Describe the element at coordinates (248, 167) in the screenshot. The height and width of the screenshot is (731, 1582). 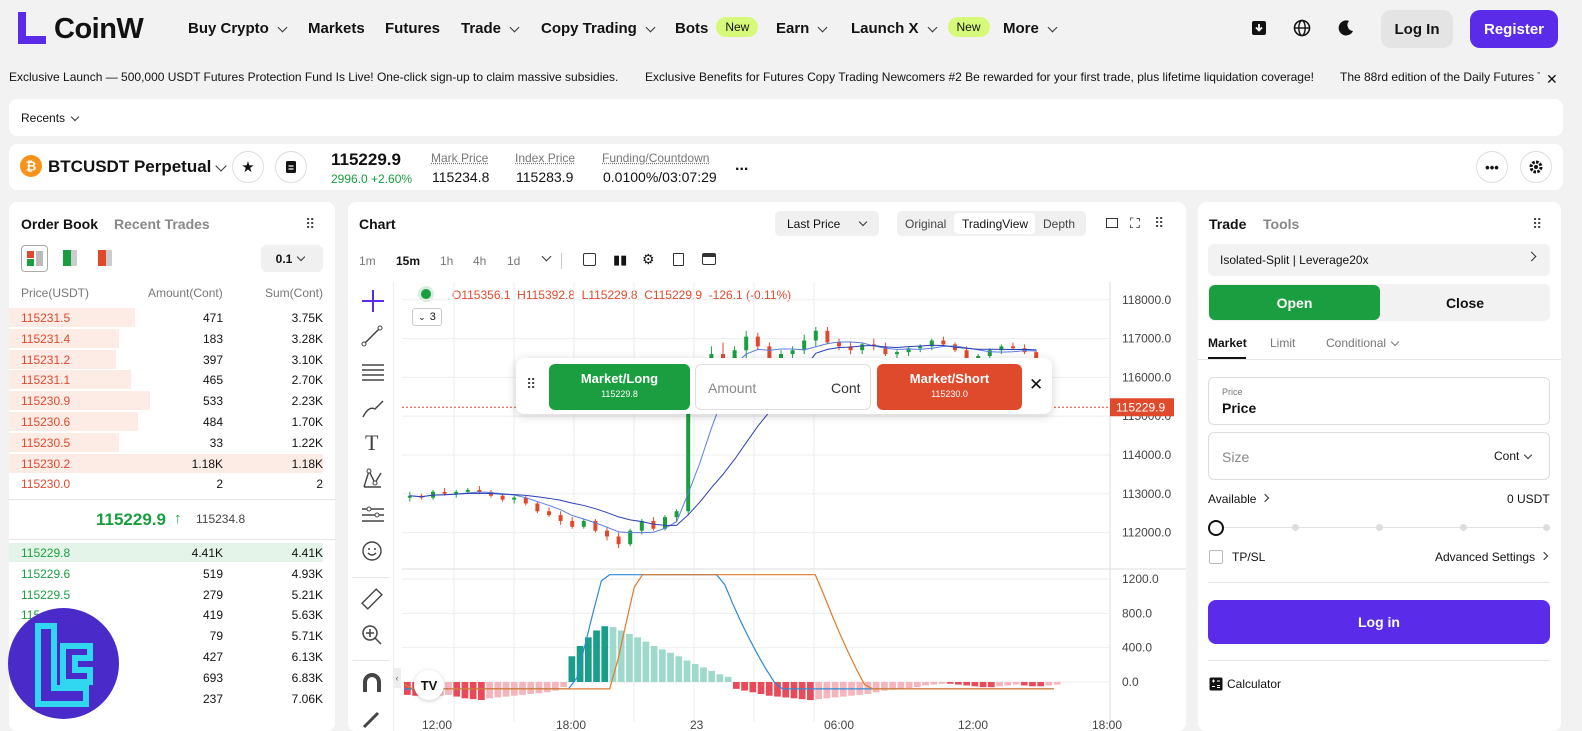
I see `favorite-button: ★` at that location.